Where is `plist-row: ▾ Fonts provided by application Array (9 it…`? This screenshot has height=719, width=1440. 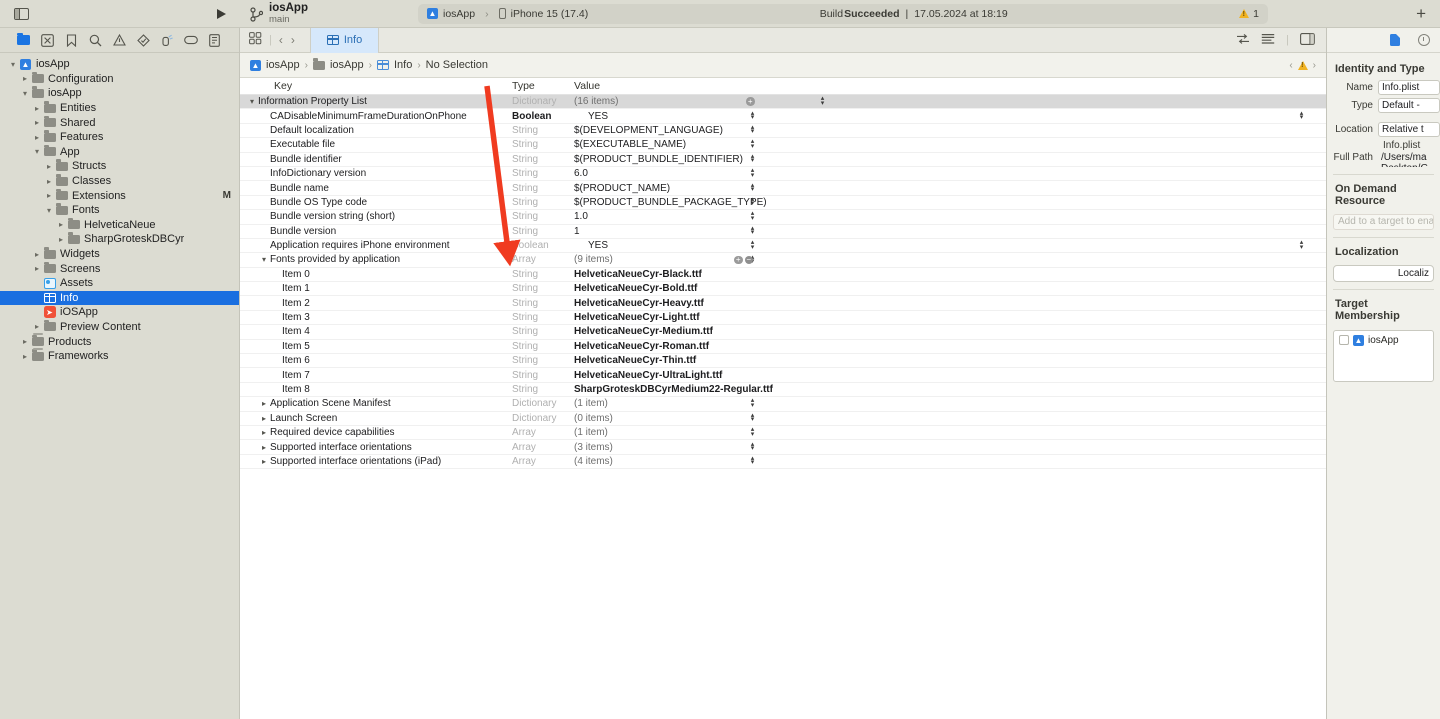 plist-row: ▾ Fonts provided by application Array (9 it… is located at coordinates (783, 260).